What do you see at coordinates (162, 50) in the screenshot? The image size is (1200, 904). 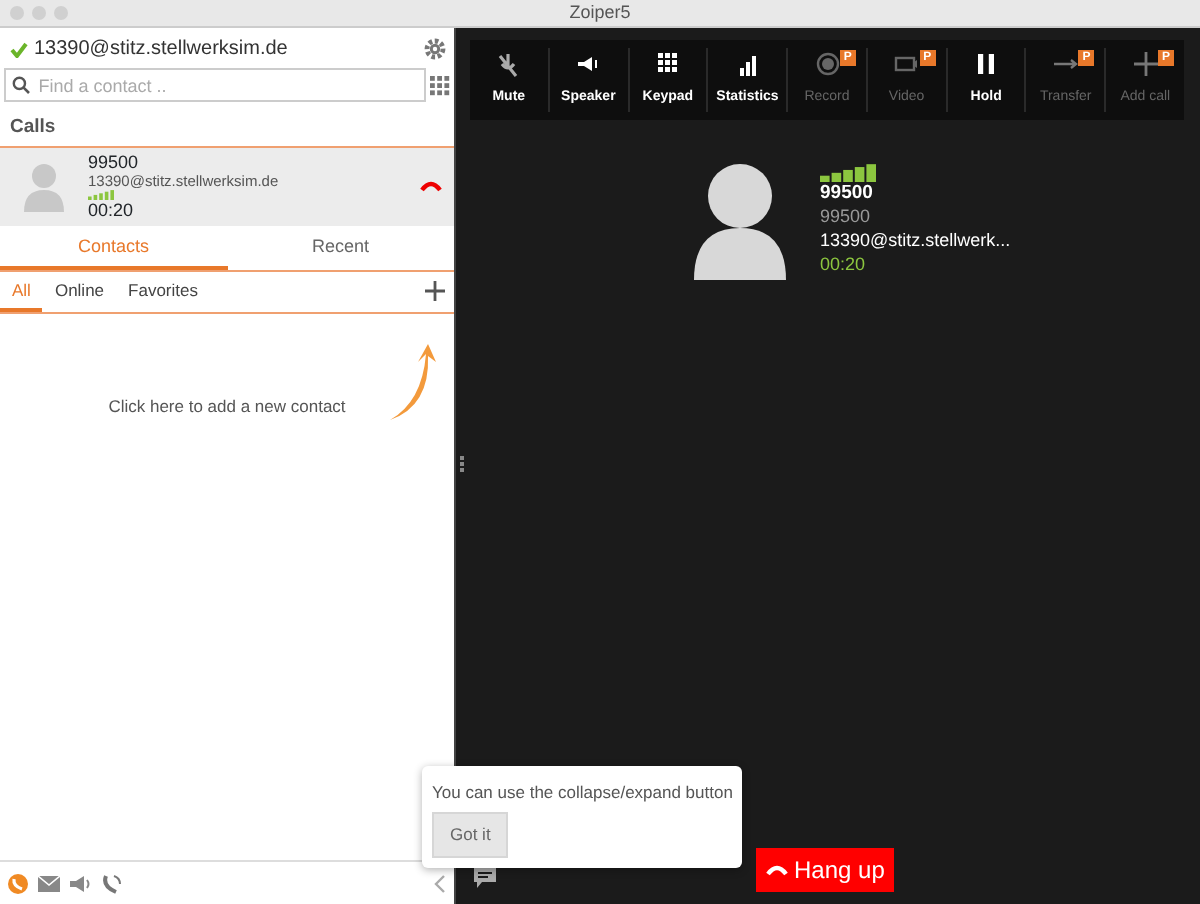 I see `account-name: 13390@stitz.stellwerksim.de` at bounding box center [162, 50].